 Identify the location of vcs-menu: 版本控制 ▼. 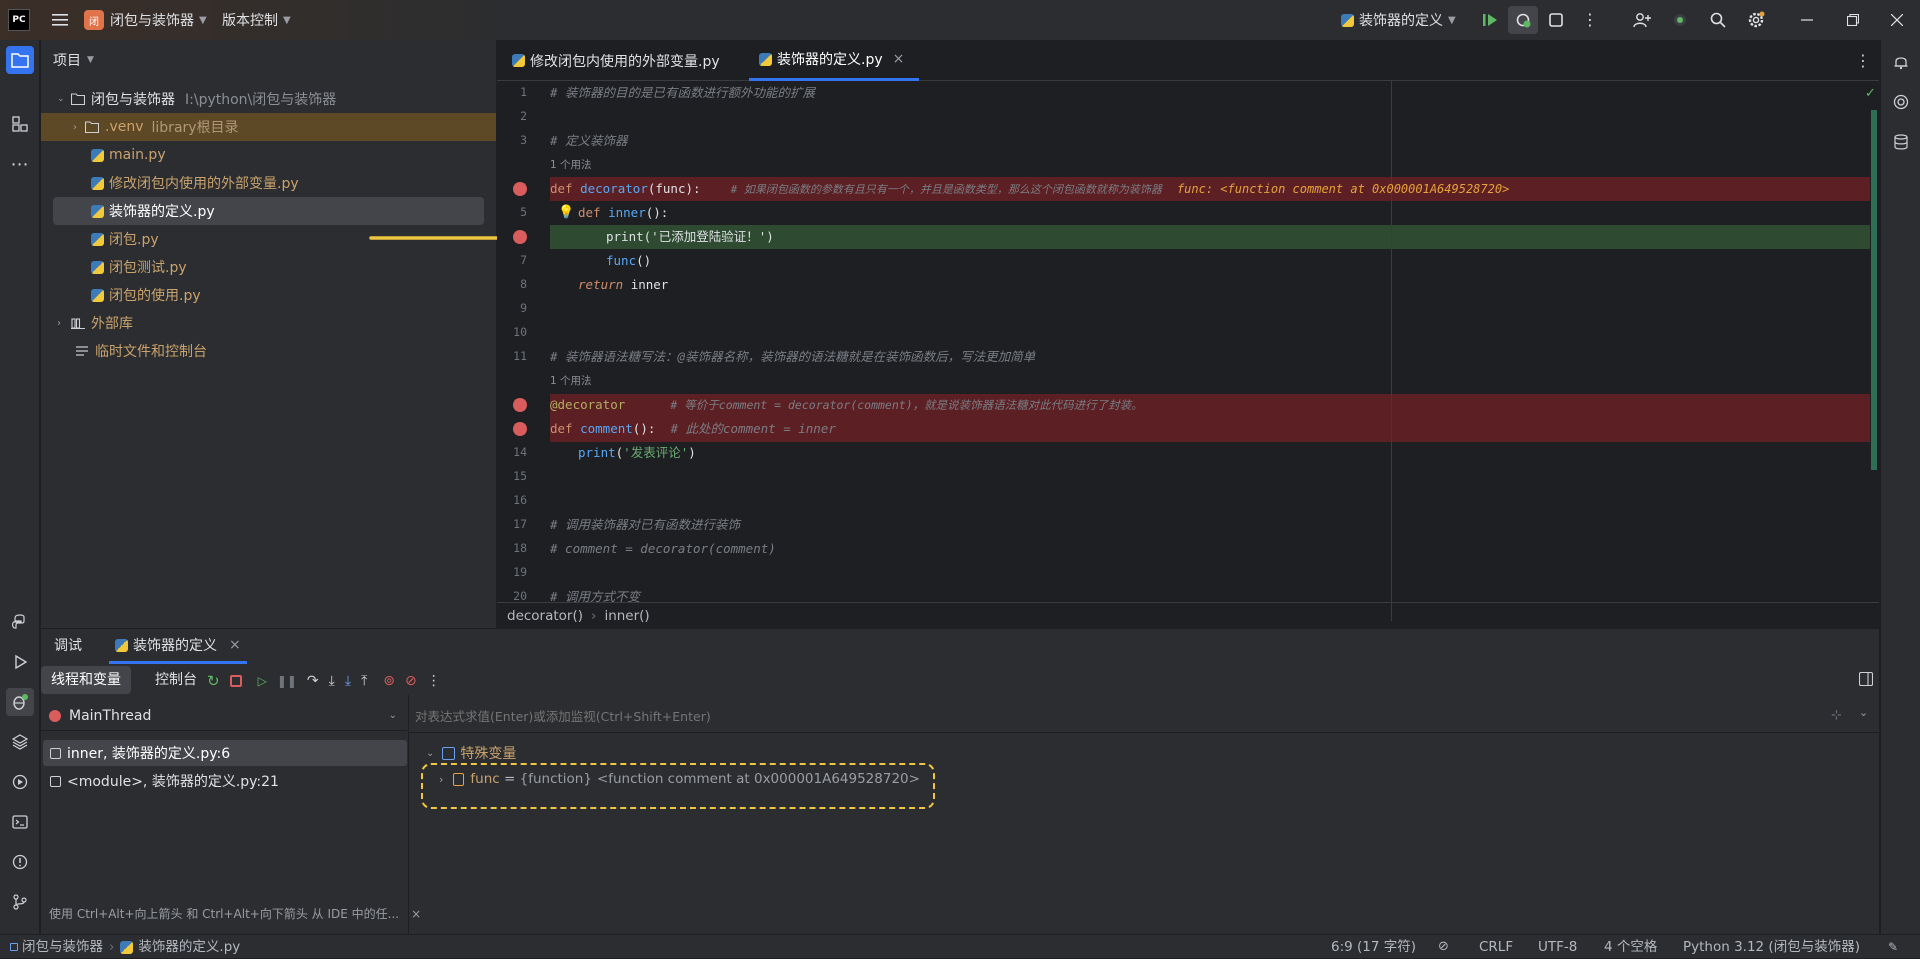
(256, 20).